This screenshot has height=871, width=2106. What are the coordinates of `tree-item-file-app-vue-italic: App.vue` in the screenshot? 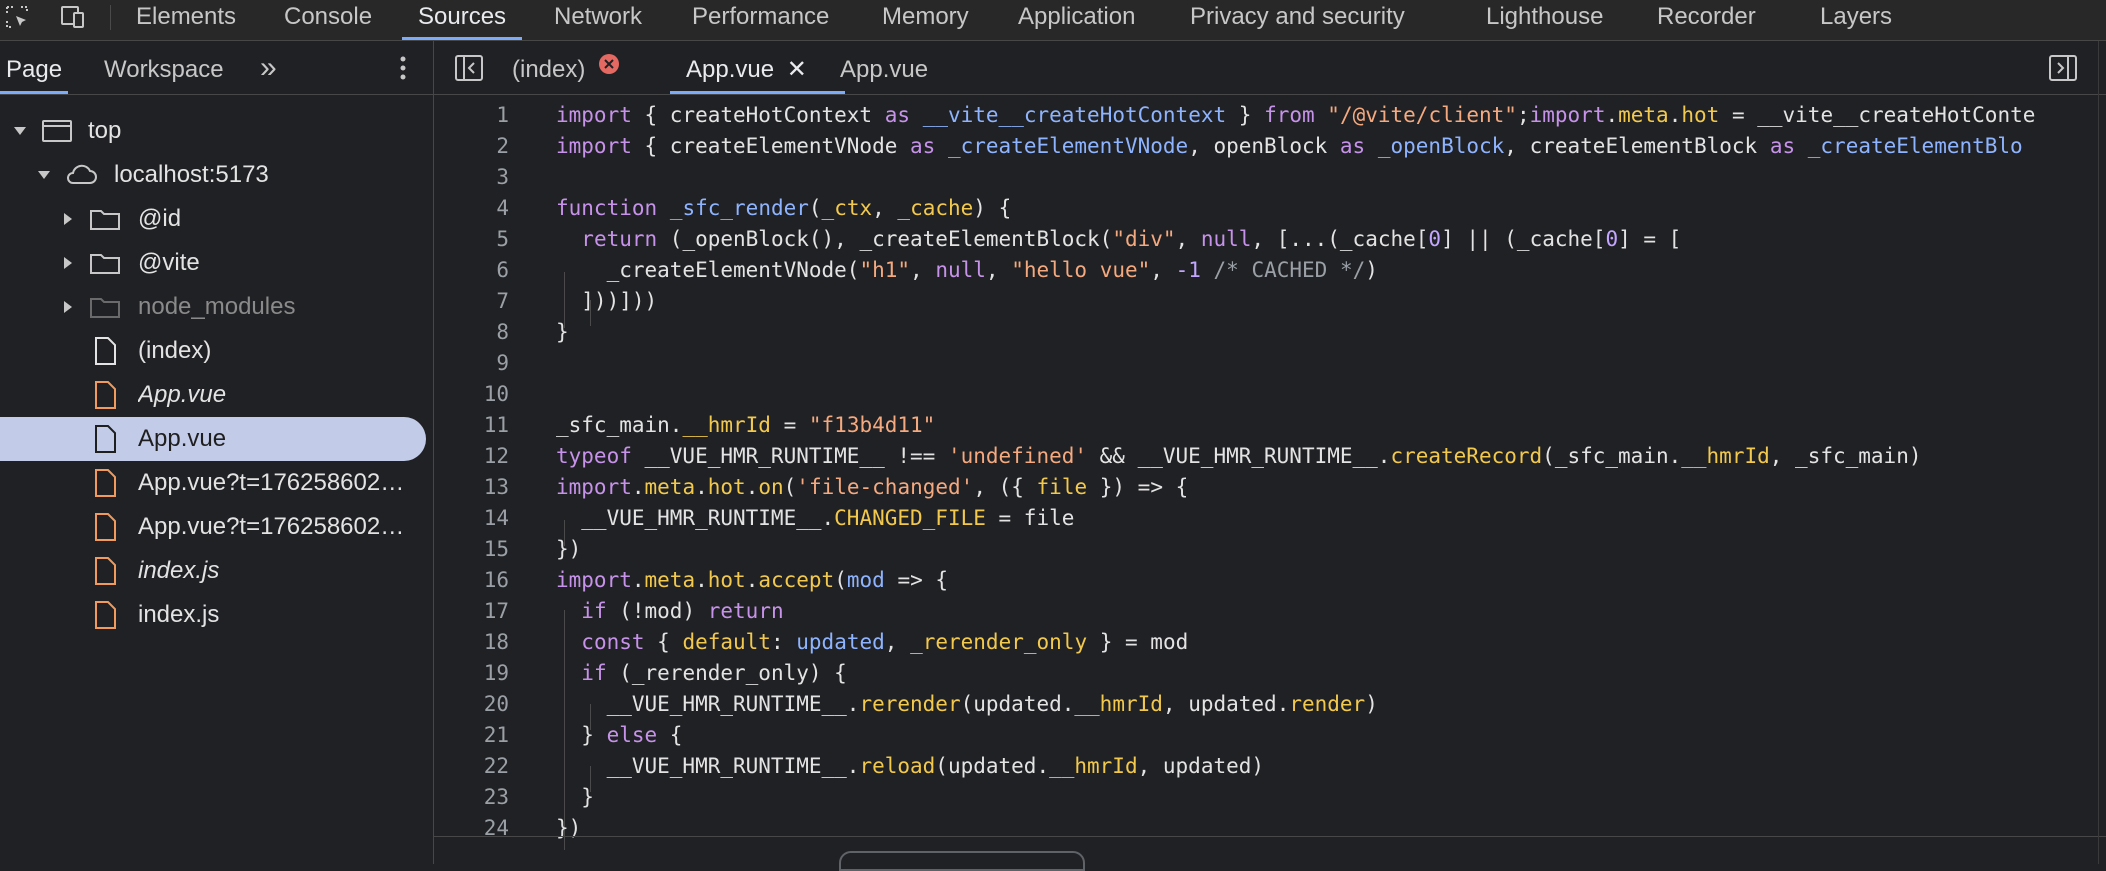 It's located at (213, 395).